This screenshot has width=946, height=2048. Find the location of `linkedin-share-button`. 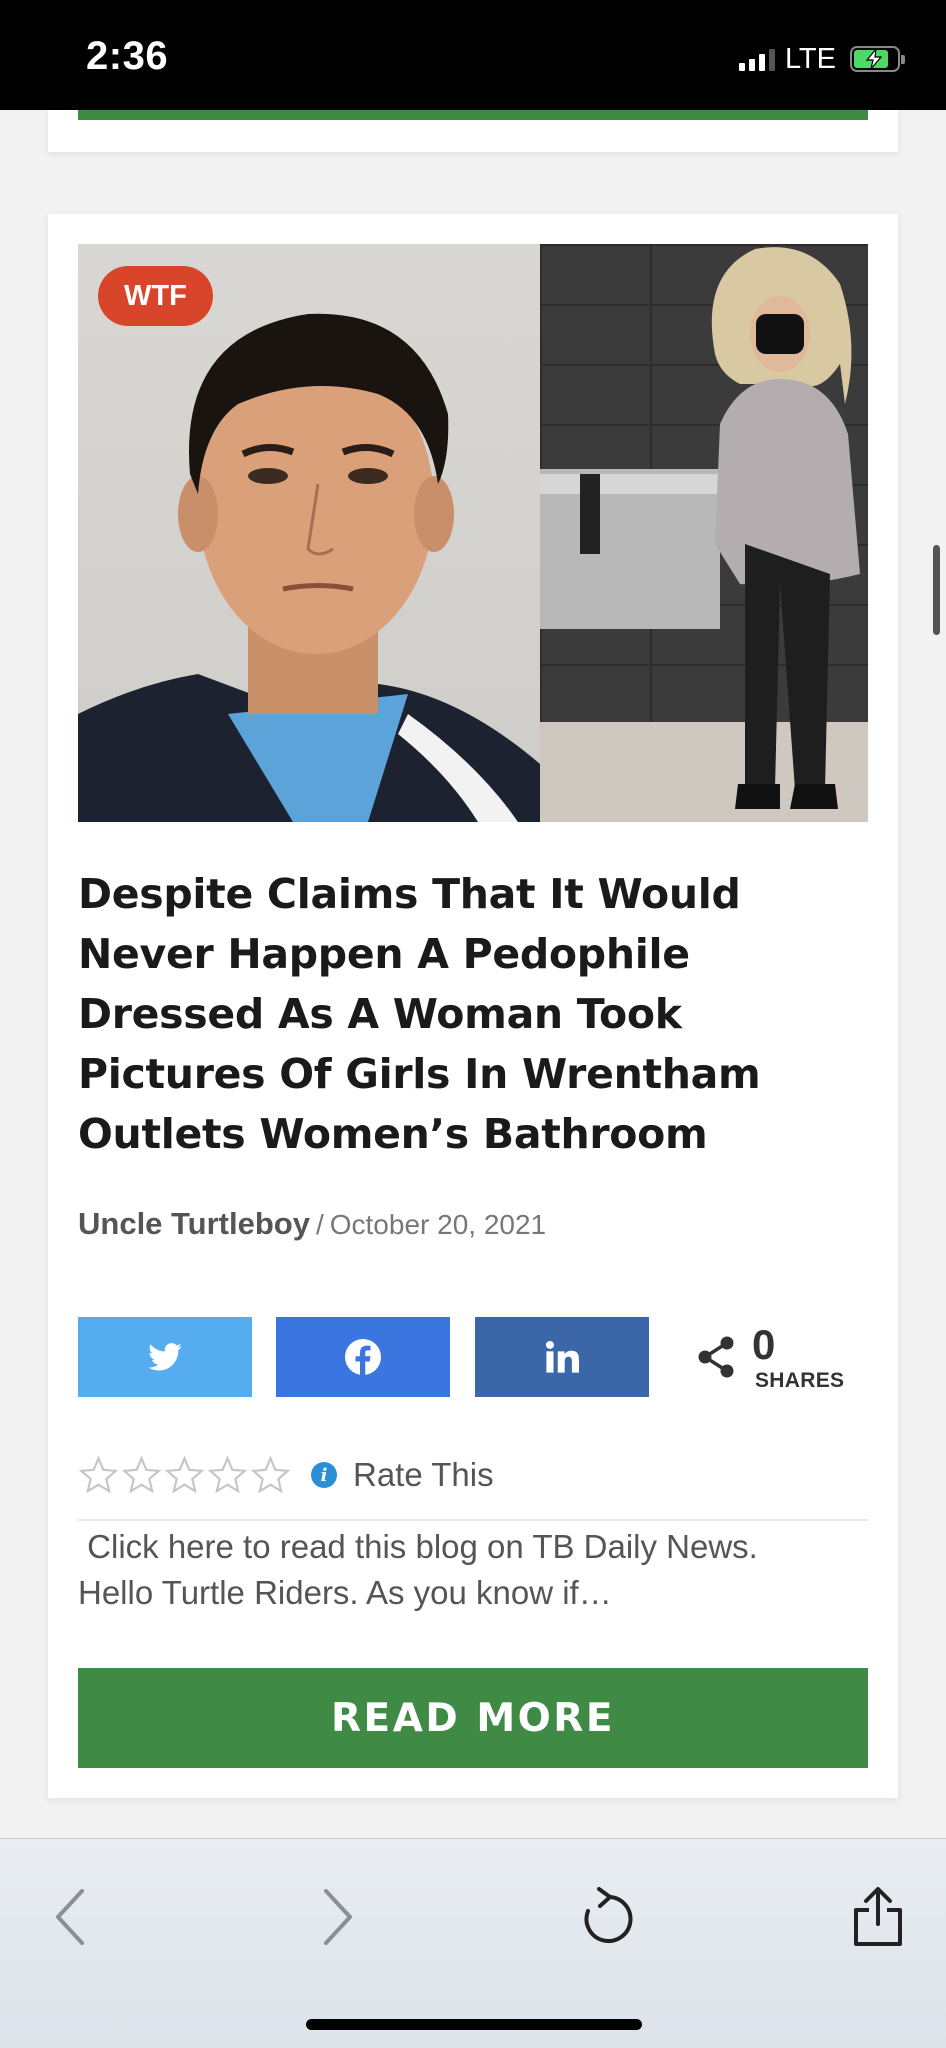

linkedin-share-button is located at coordinates (562, 1357).